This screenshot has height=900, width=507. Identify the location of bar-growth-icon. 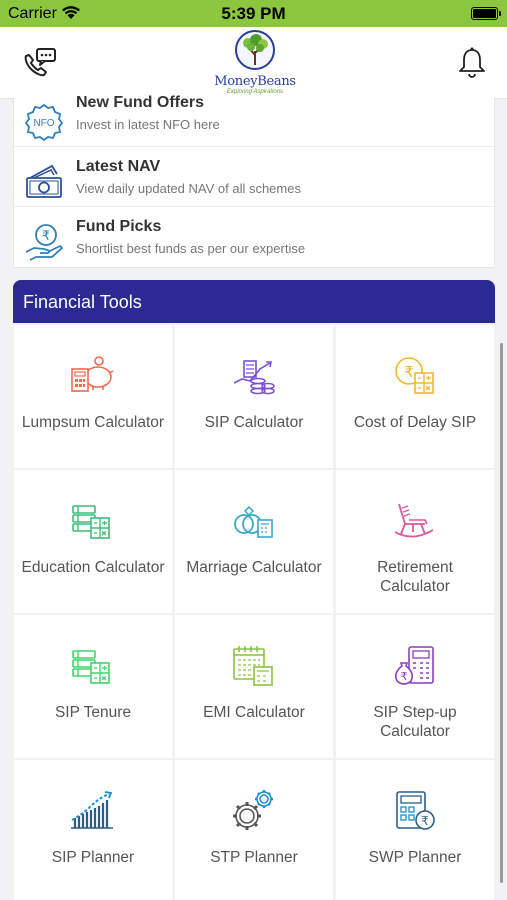
(92, 811).